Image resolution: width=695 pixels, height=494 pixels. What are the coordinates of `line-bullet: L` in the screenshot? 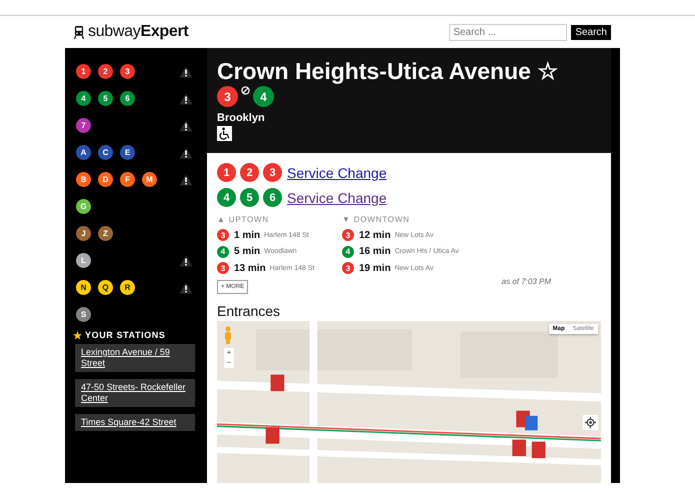 It's located at (83, 260).